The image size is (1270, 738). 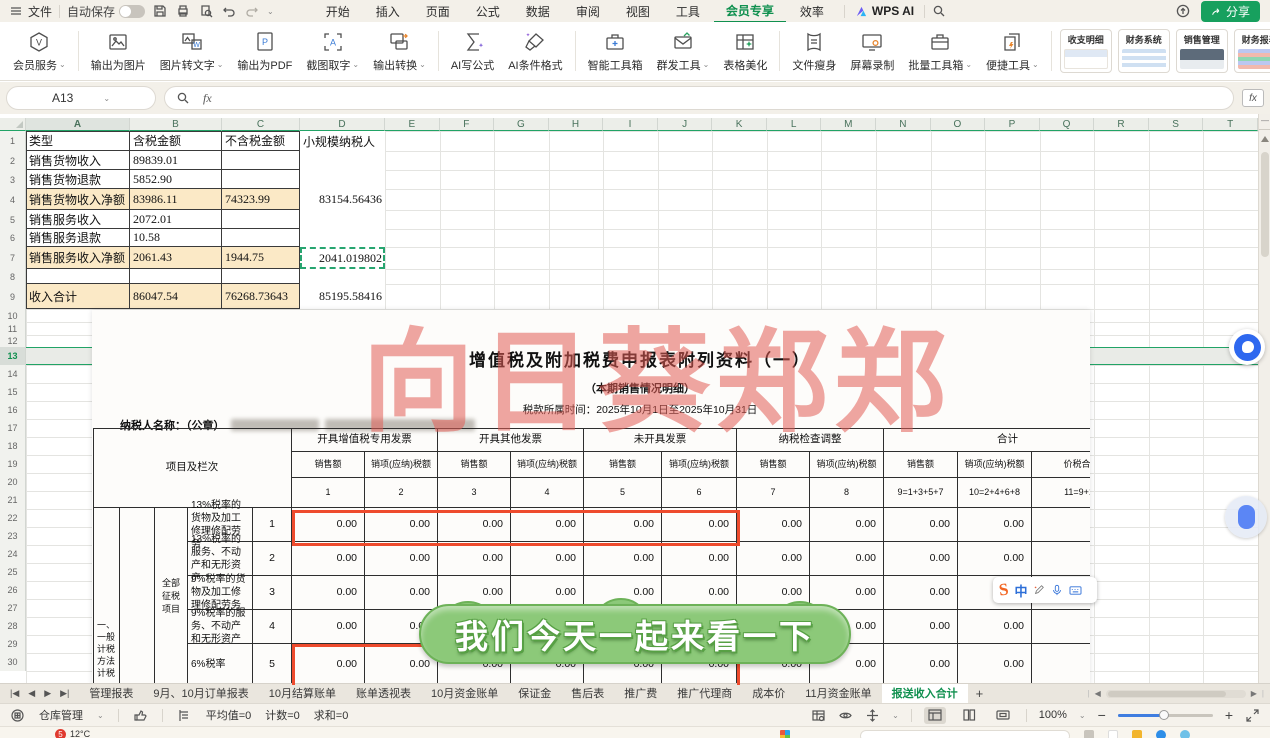 I want to click on anchor-chevron-icon: ⌄, so click(x=895, y=715).